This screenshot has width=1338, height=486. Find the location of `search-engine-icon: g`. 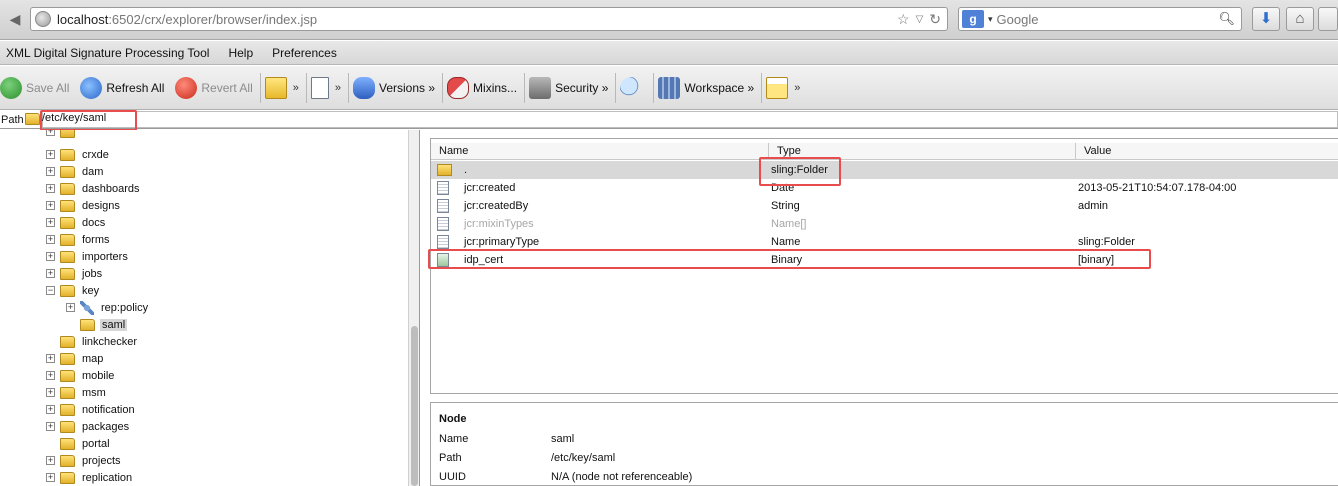

search-engine-icon: g is located at coordinates (973, 19).